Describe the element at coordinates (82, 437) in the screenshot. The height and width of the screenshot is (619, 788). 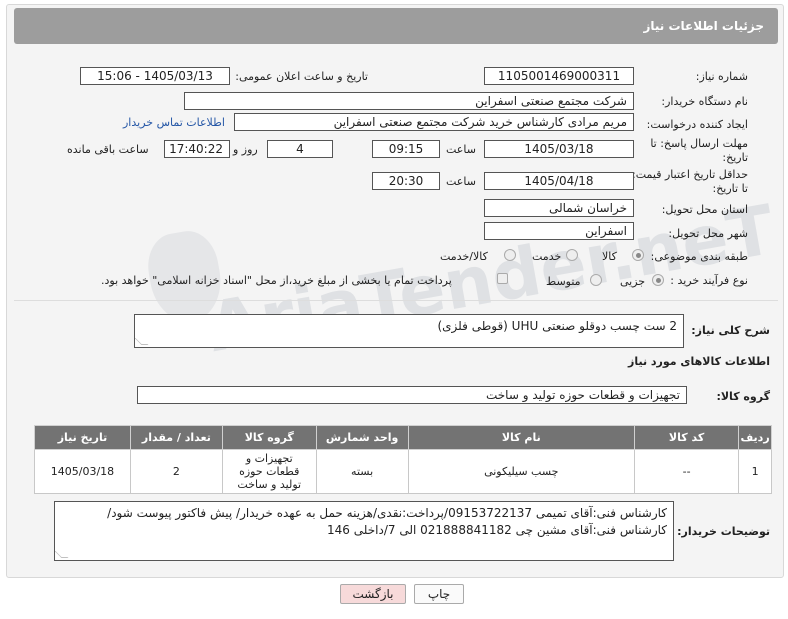
I see `col-date: تاریخ نیاز` at that location.